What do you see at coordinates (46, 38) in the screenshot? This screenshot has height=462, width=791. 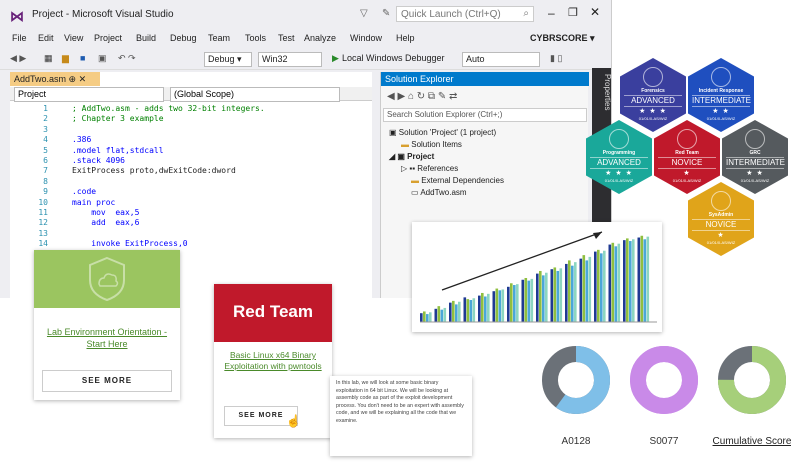 I see `menu-edit: Edit` at bounding box center [46, 38].